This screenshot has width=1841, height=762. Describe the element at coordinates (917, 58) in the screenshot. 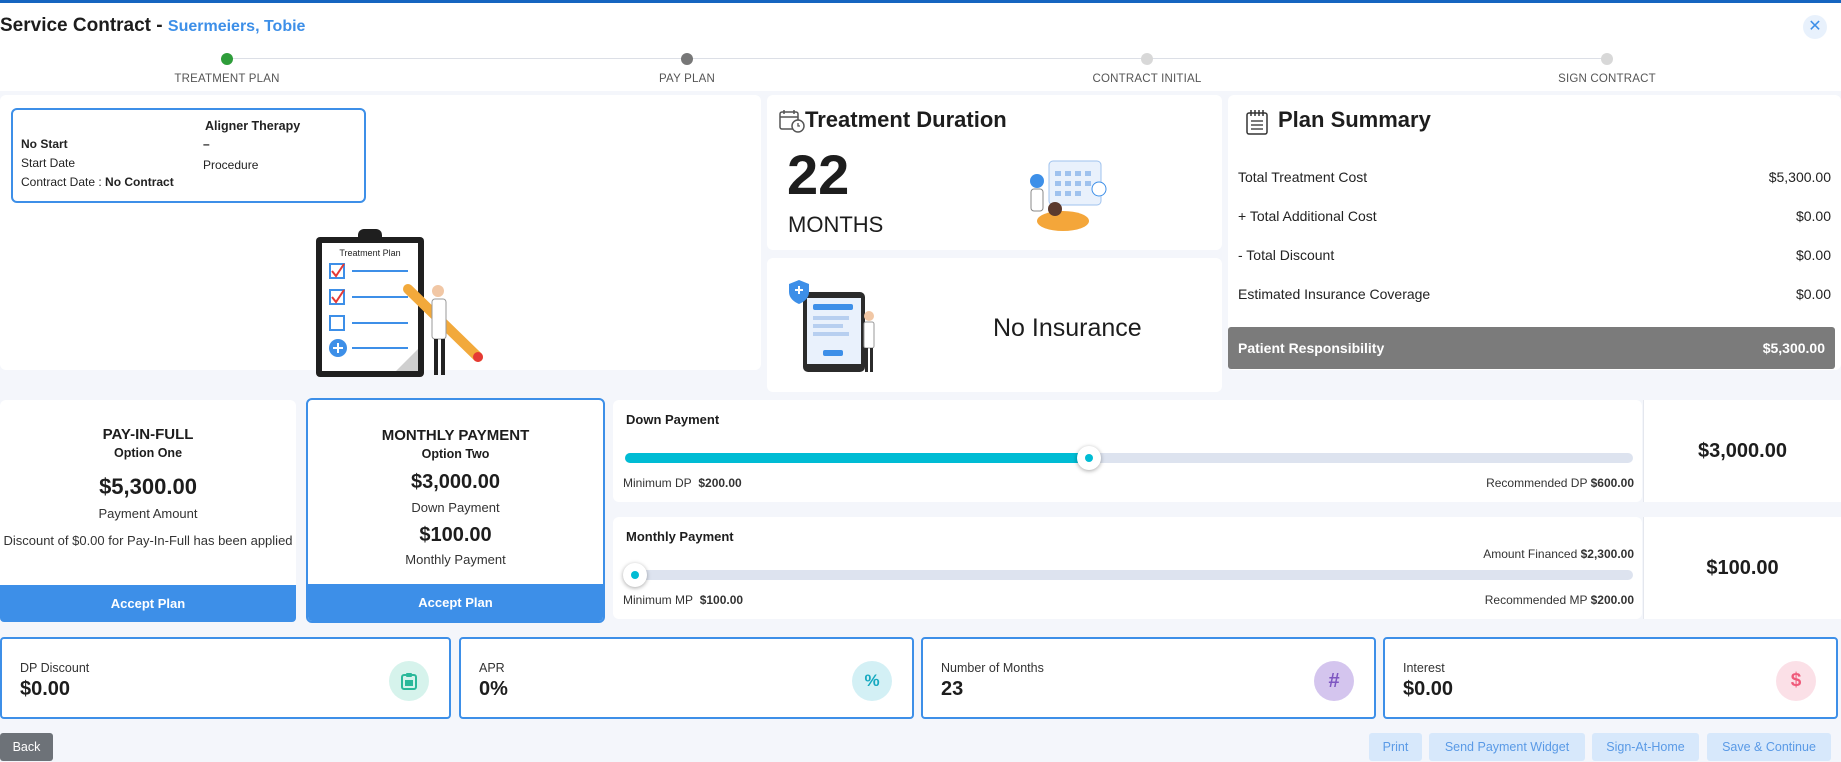

I see `stepper-line` at that location.